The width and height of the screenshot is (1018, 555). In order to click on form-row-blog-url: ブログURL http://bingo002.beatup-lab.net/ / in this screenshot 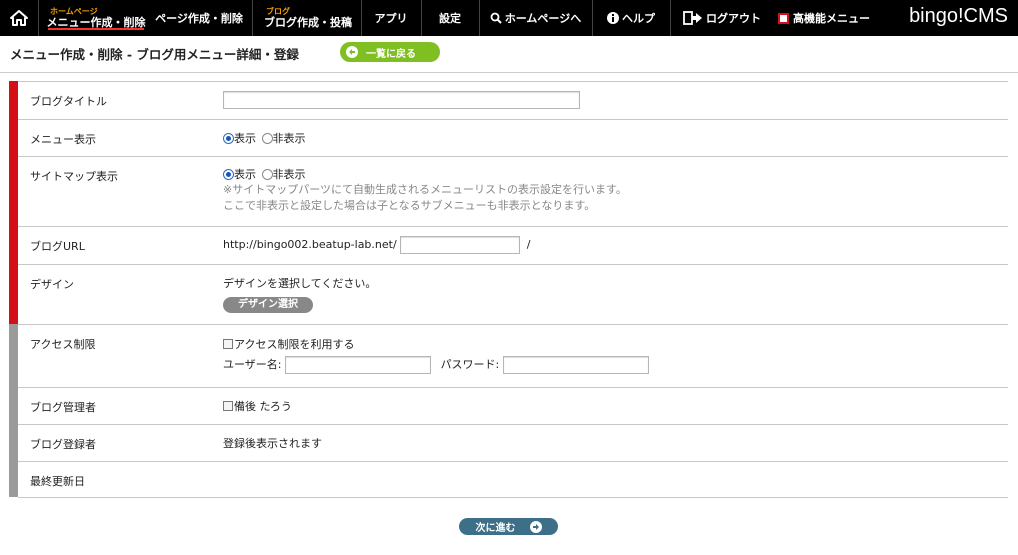, I will do `click(513, 245)`.